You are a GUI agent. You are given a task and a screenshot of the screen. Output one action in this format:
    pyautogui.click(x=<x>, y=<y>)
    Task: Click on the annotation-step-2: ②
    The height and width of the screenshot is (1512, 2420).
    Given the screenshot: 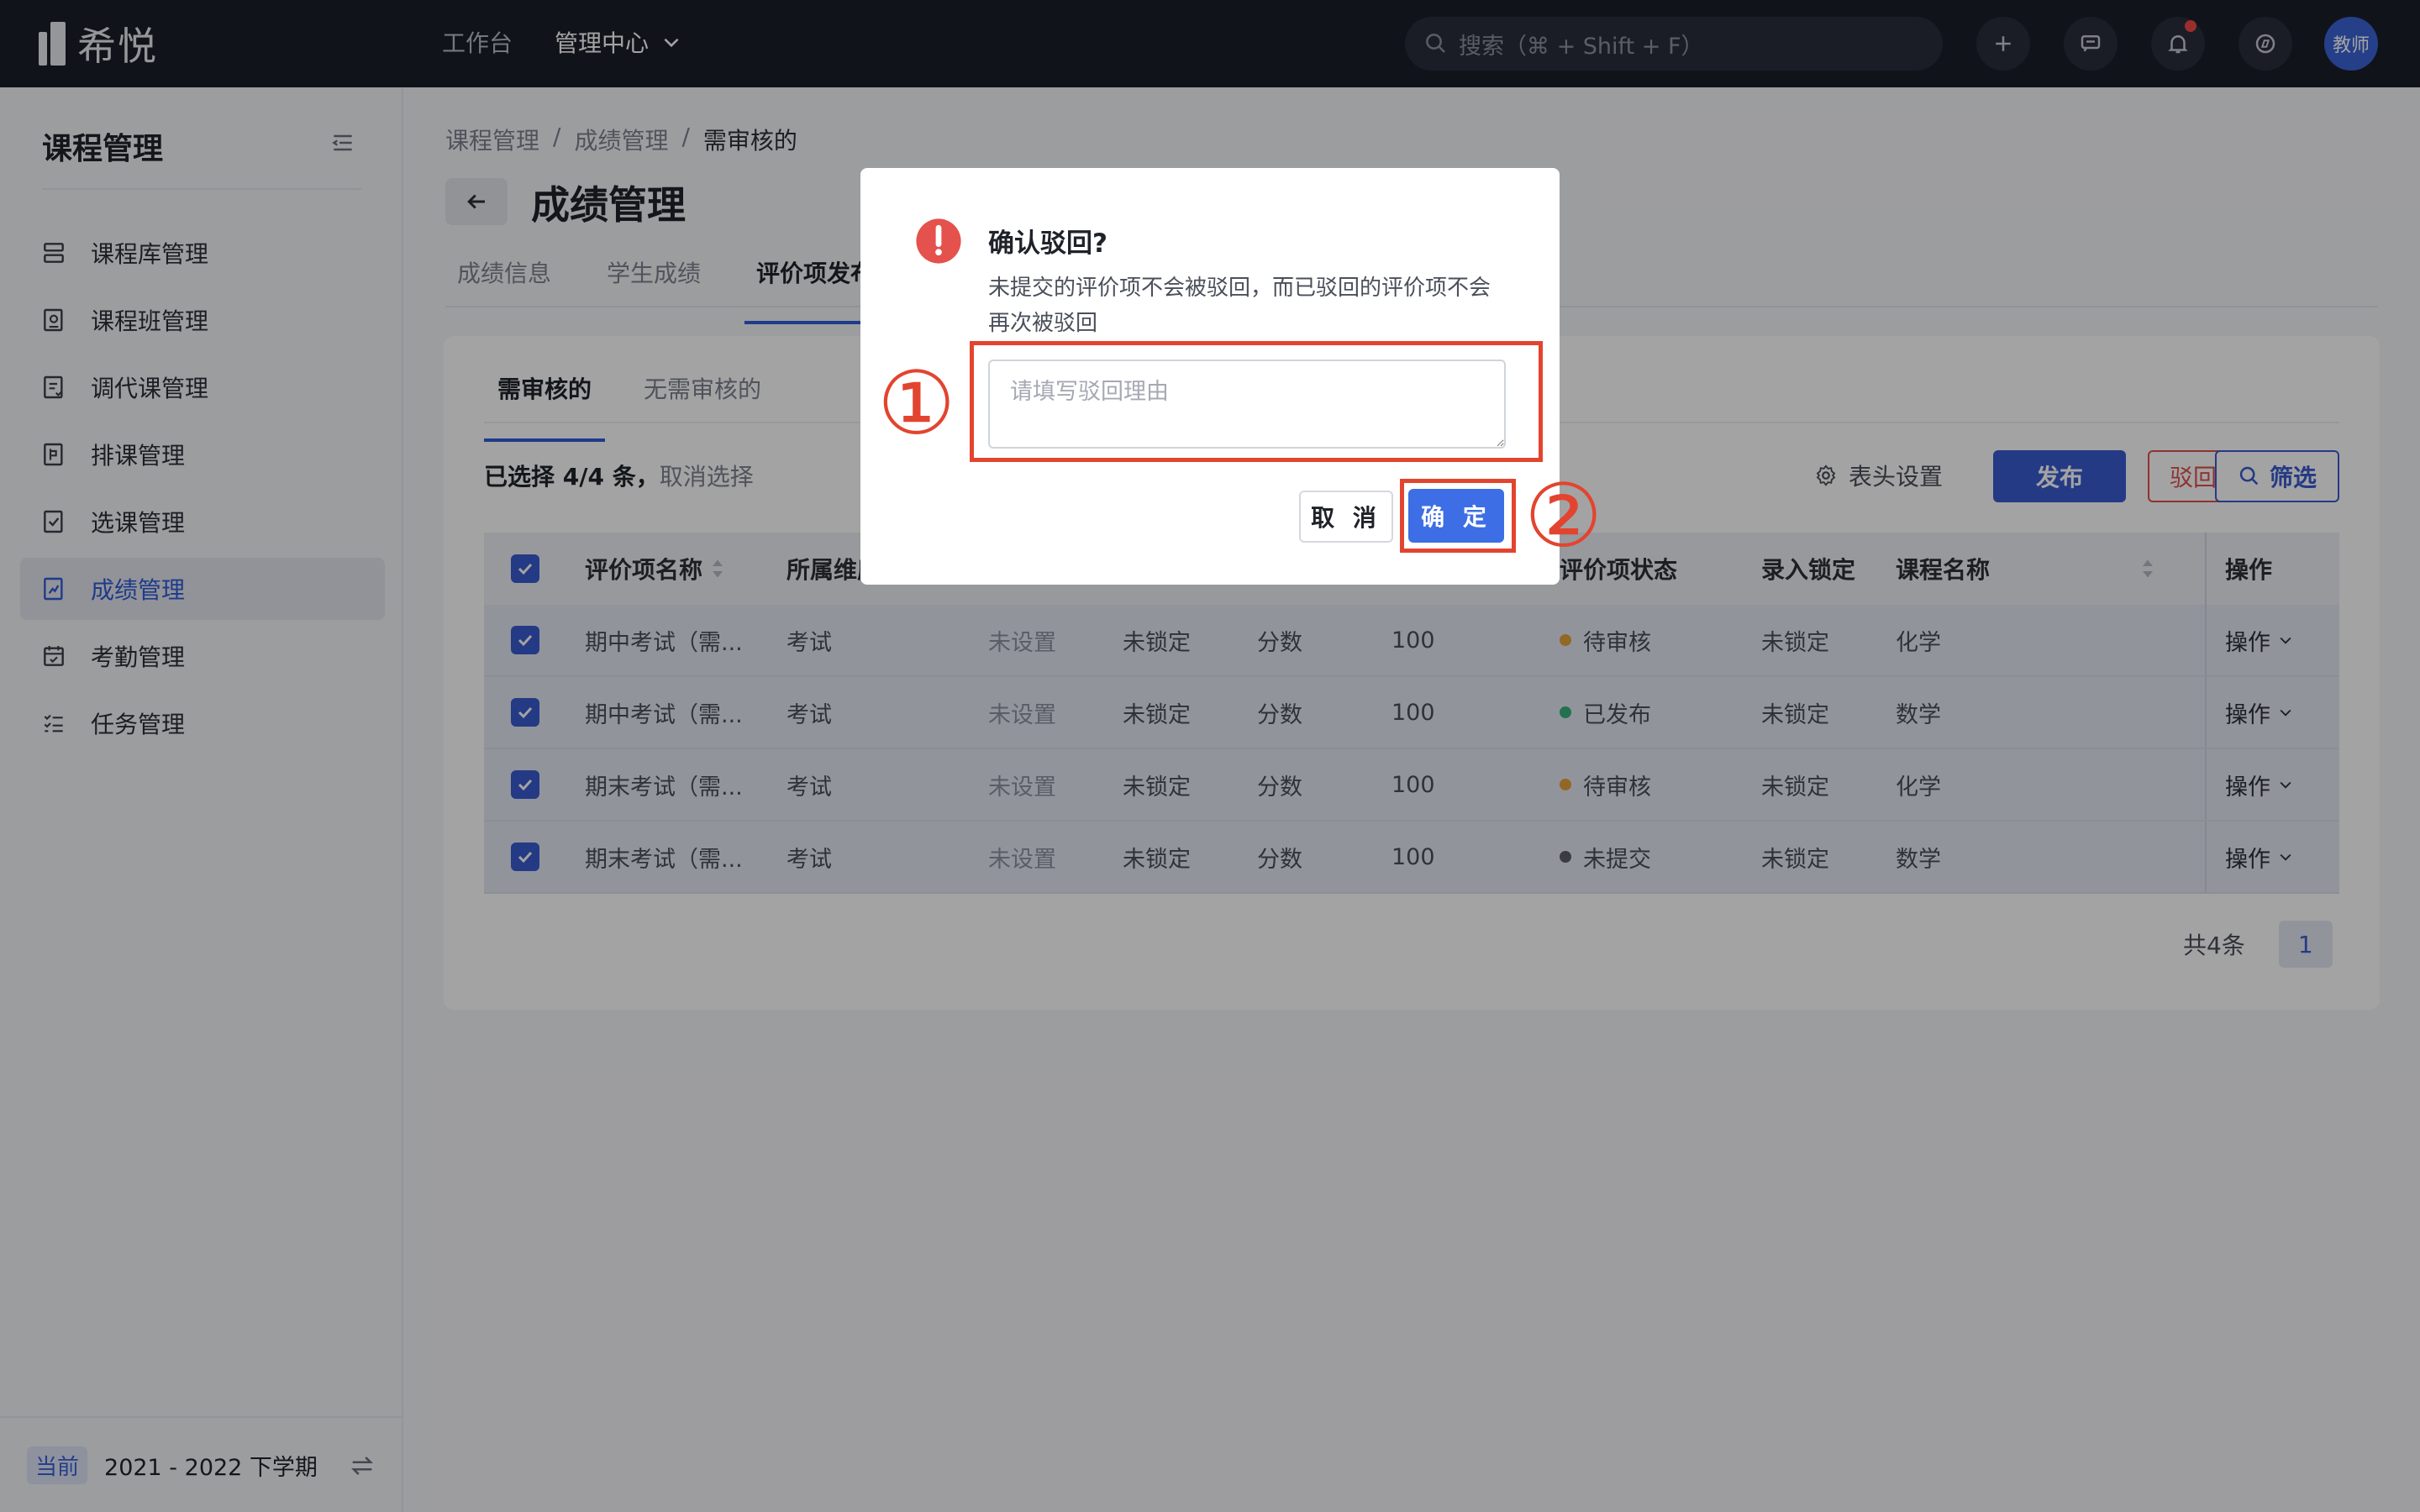 What is the action you would take?
    pyautogui.click(x=1563, y=516)
    